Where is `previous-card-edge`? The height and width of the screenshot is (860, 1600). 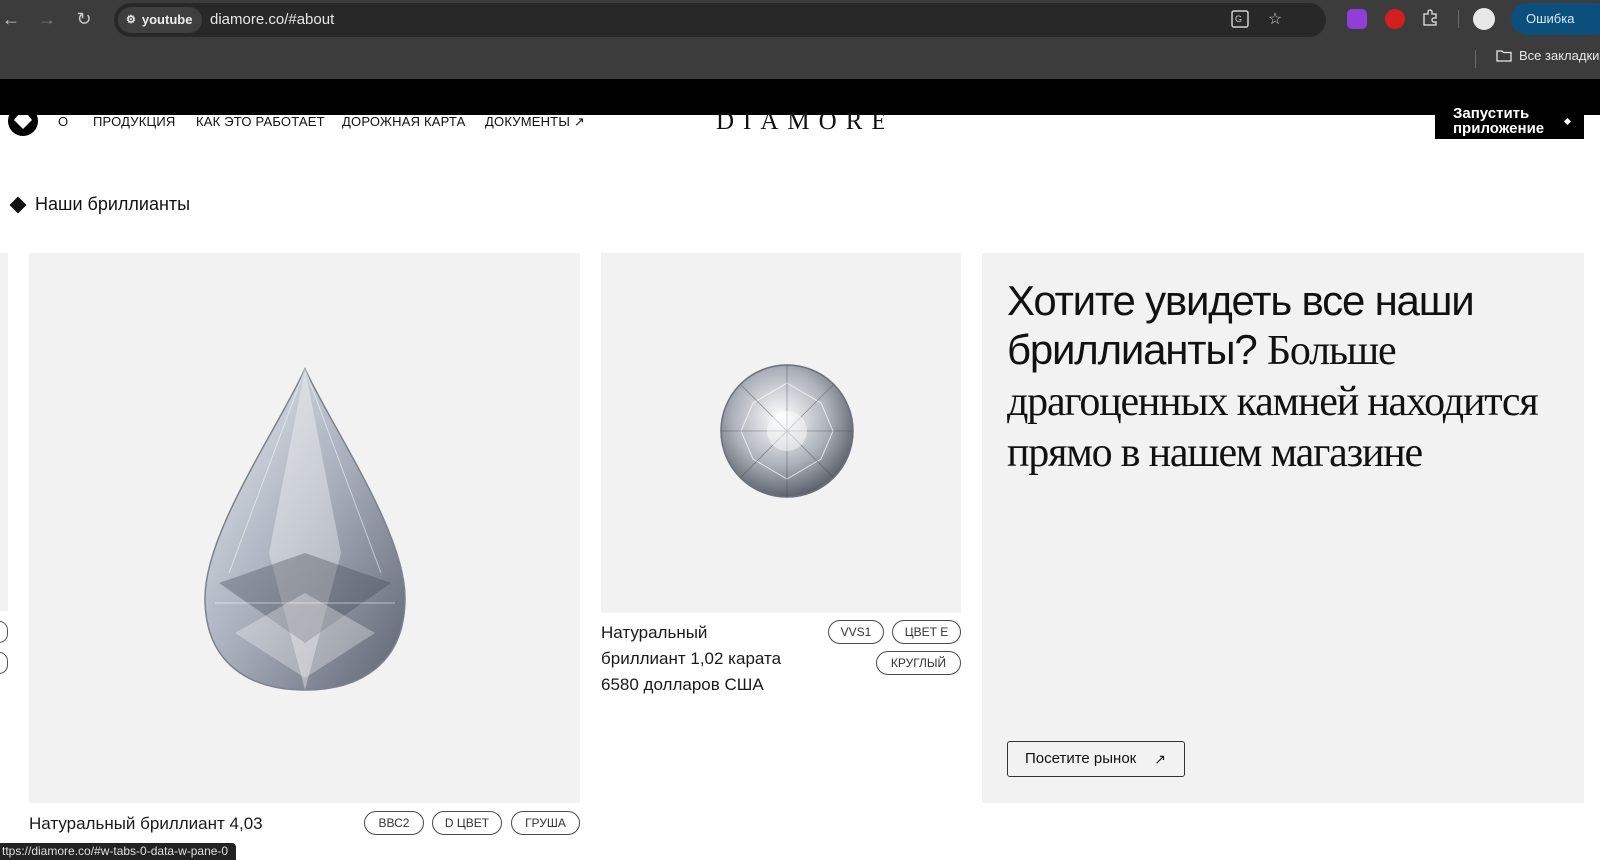
previous-card-edge is located at coordinates (4, 432).